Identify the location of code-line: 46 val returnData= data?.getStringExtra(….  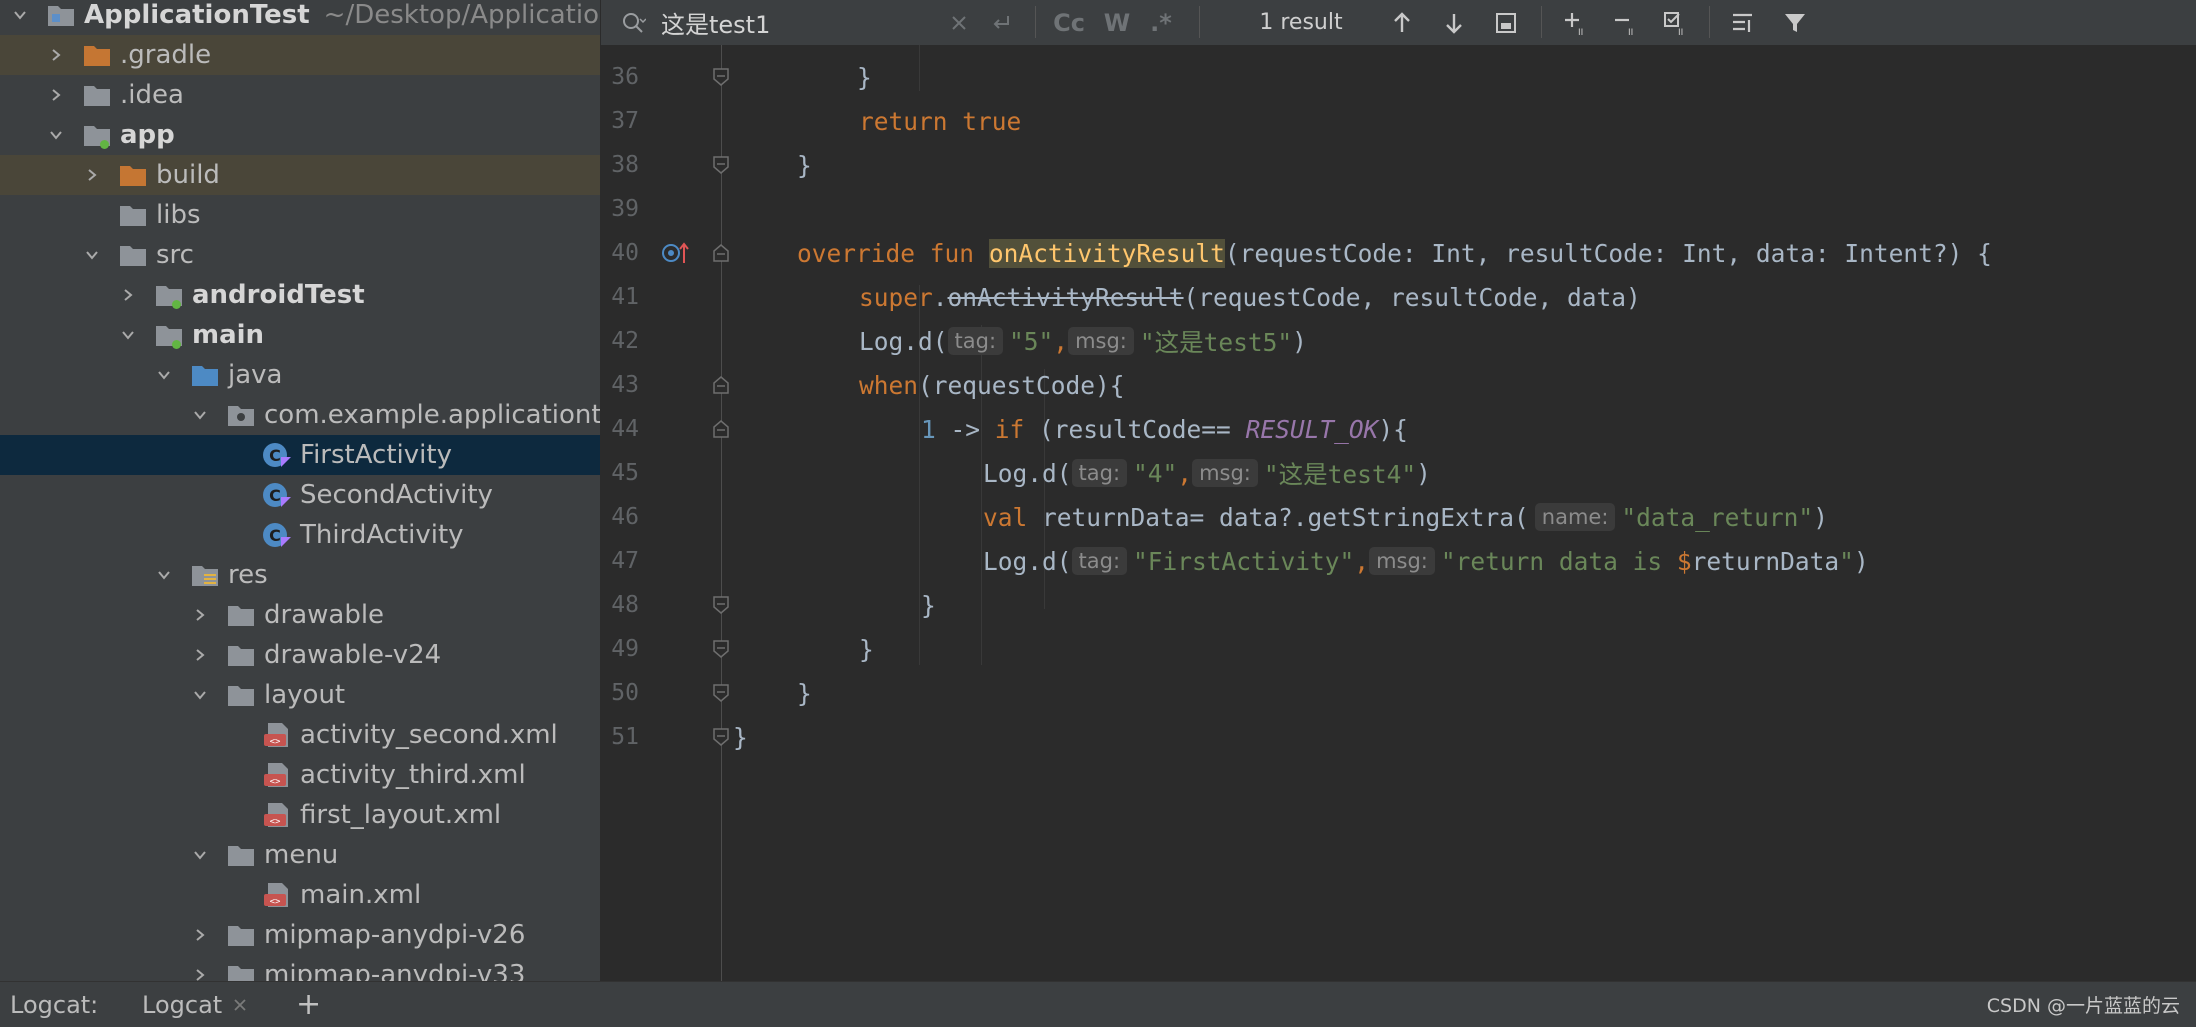
(1398, 517).